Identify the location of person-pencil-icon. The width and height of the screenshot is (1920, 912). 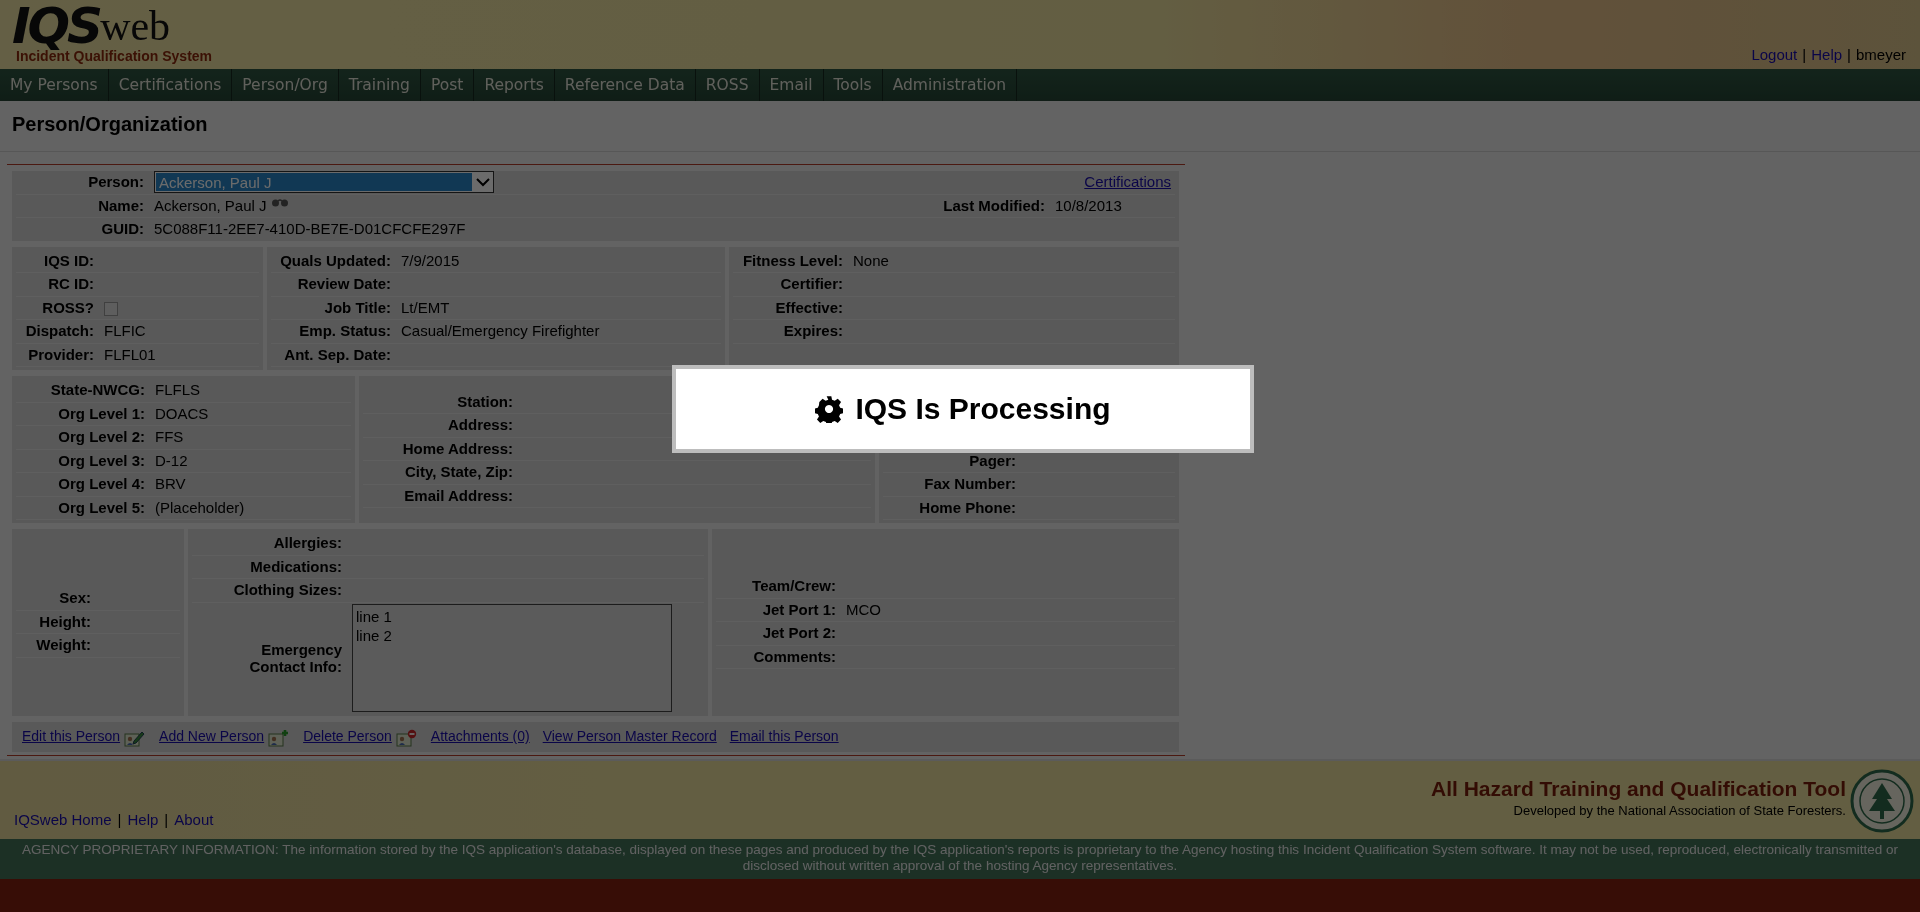
(135, 738).